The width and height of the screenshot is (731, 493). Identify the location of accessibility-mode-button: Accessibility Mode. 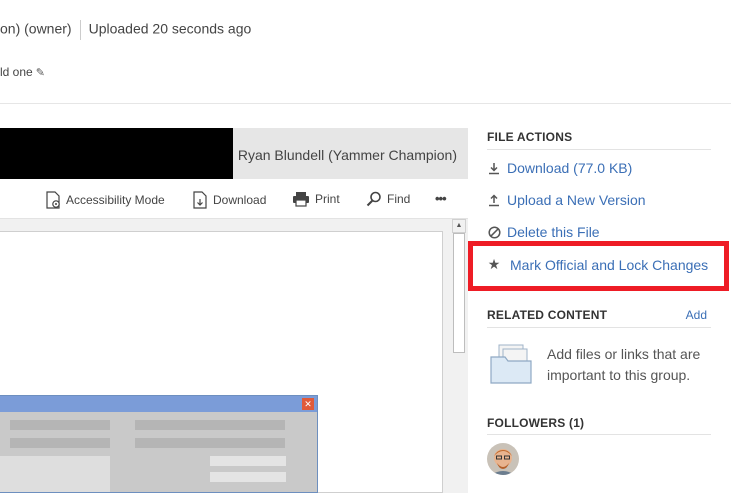
(105, 200).